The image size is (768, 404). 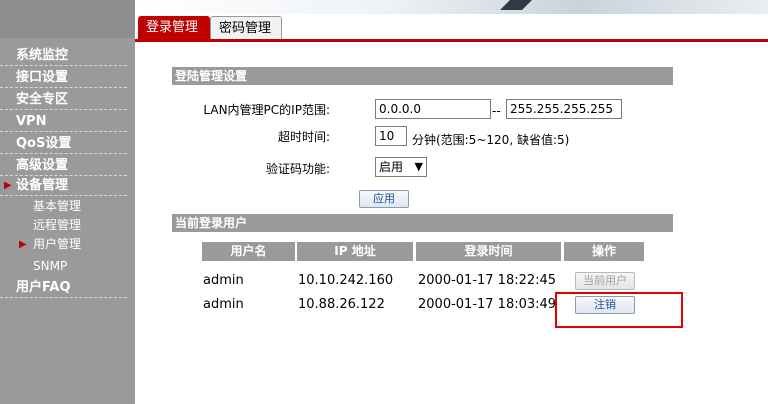 What do you see at coordinates (346, 280) in the screenshot?
I see `cell-ip: 10.10.242.160` at bounding box center [346, 280].